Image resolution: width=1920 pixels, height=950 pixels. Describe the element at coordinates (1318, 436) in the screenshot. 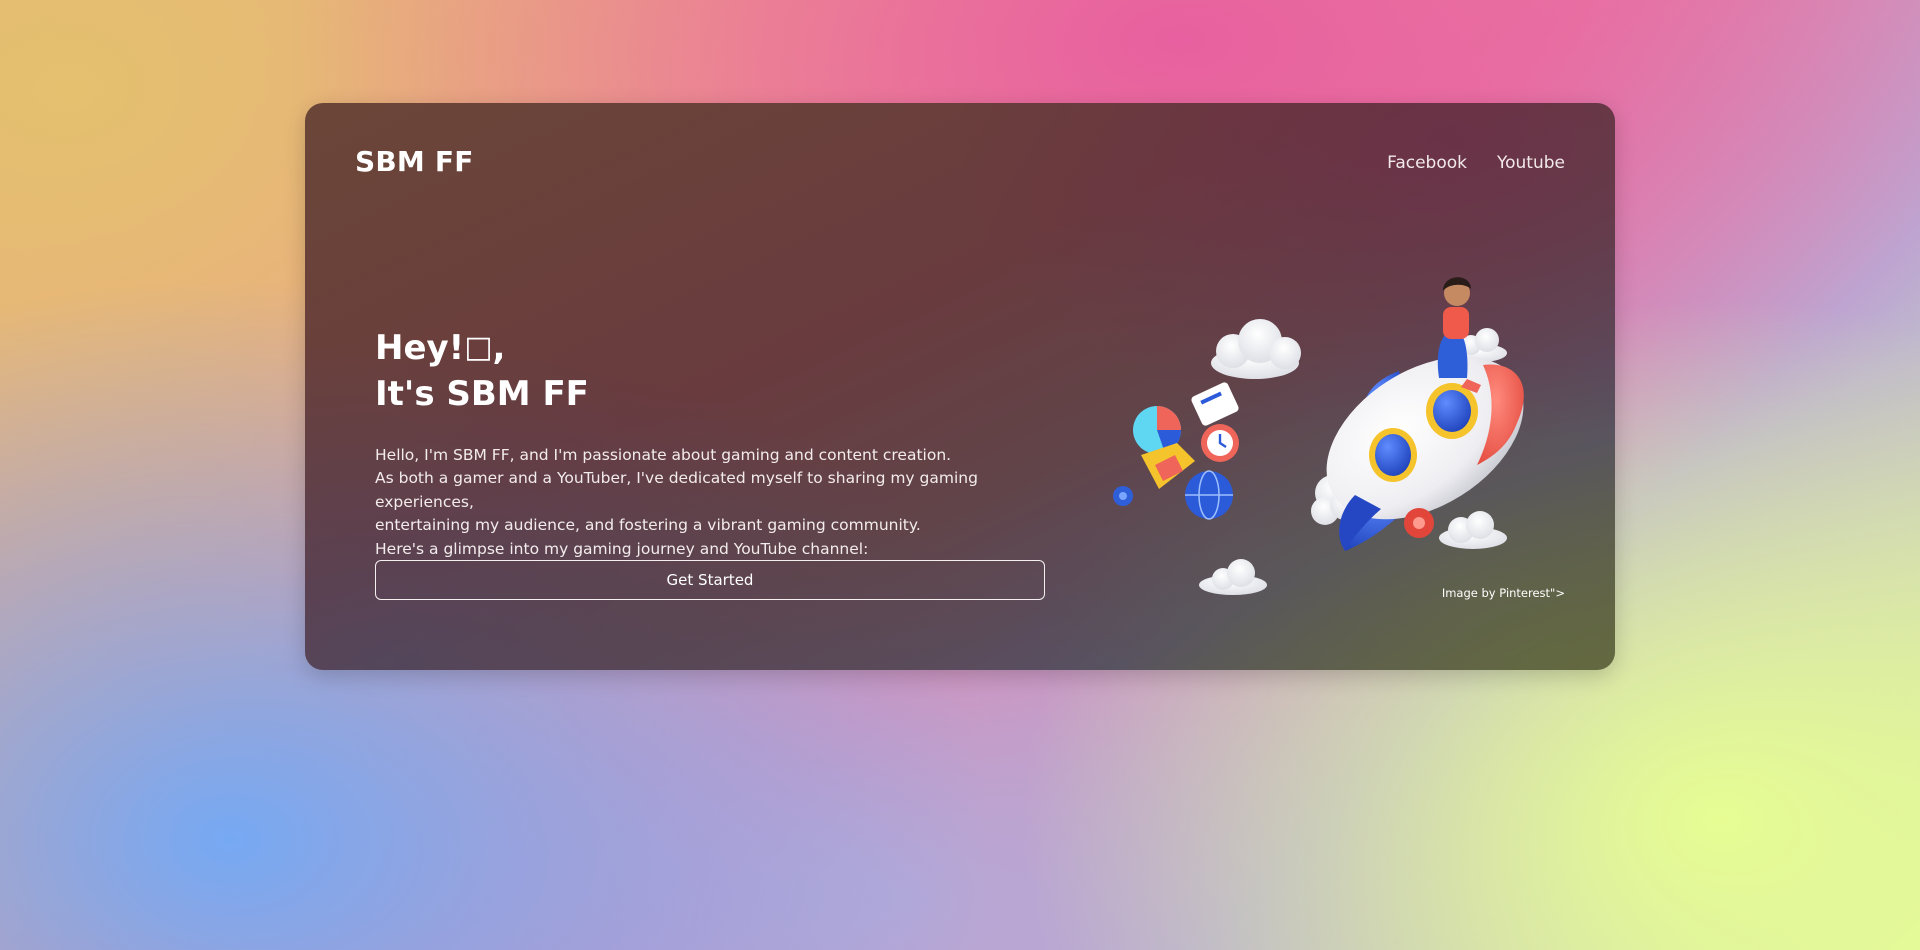

I see `rocket-illustration` at that location.